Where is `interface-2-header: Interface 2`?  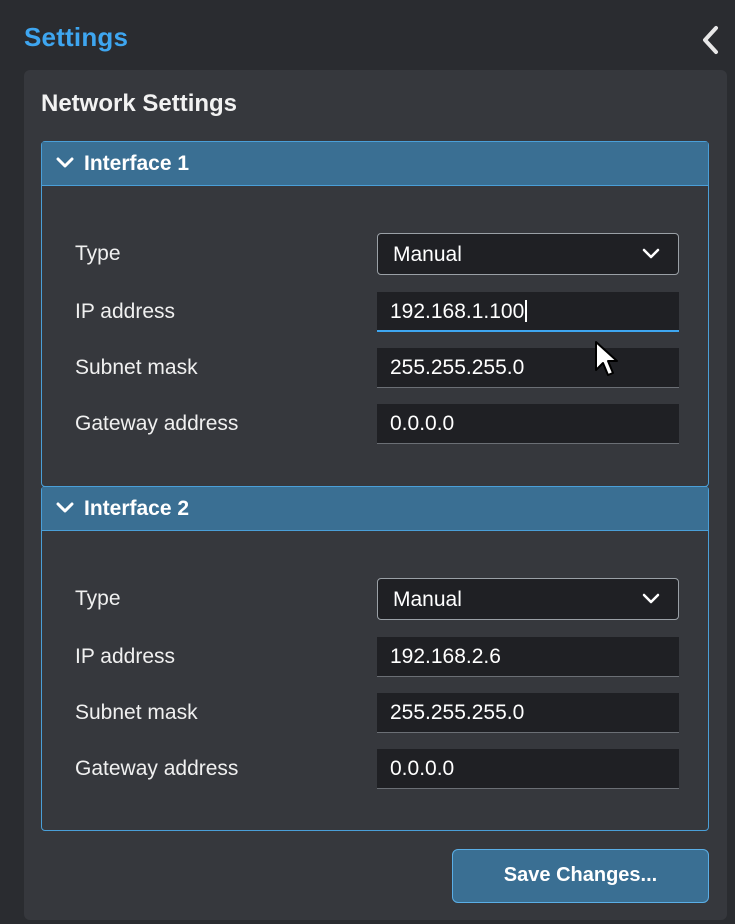
interface-2-header: Interface 2 is located at coordinates (375, 509).